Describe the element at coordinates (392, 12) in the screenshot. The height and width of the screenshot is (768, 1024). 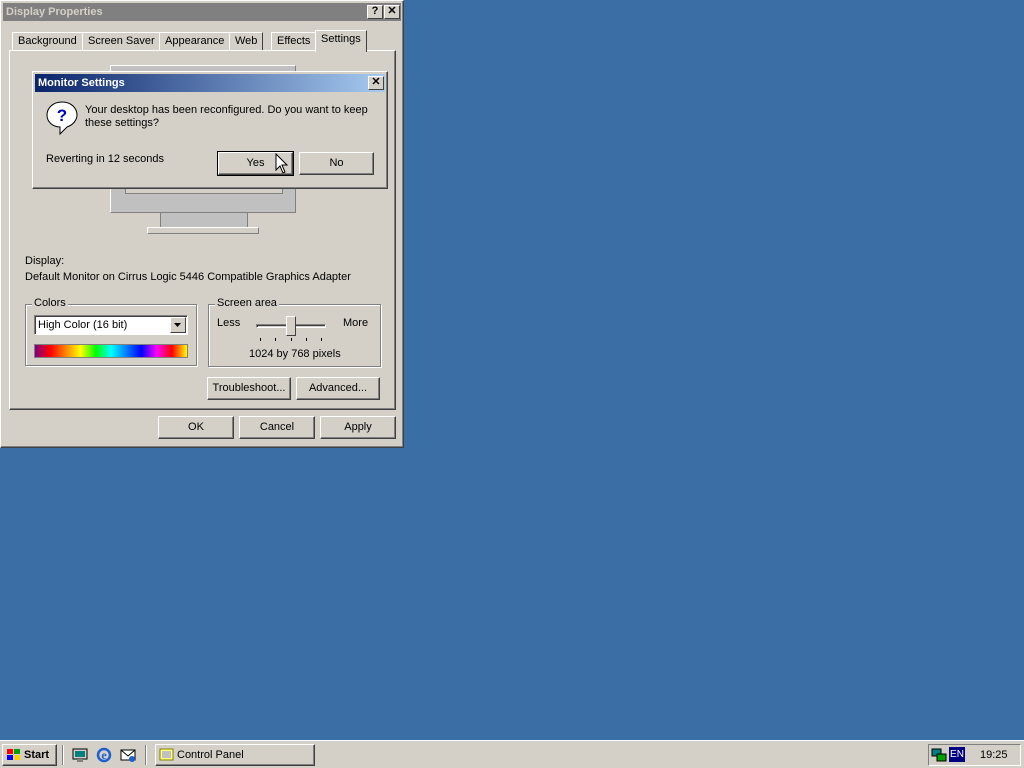
I see `close-button: ✕` at that location.